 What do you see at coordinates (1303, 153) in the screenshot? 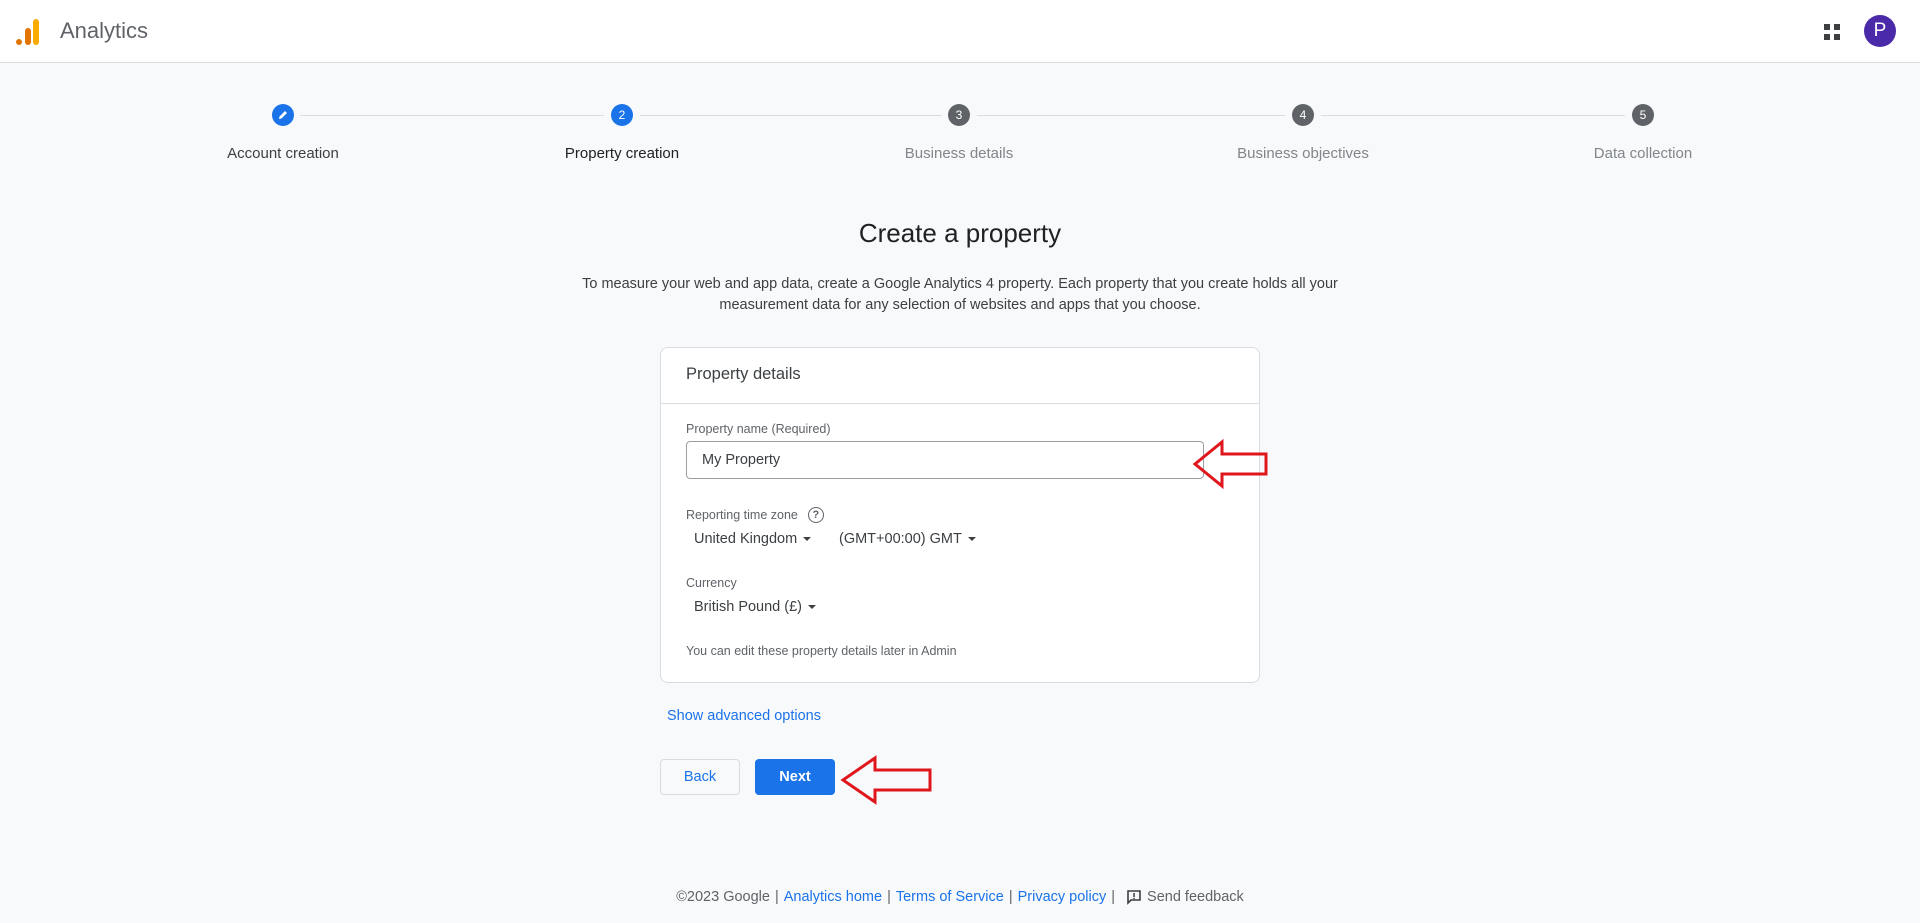
I see `step-4-label: Business objectives` at bounding box center [1303, 153].